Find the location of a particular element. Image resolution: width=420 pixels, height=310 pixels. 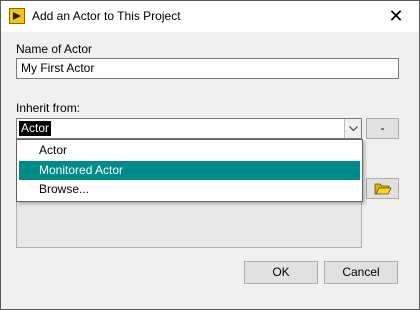

labview-app-icon is located at coordinates (17, 16).